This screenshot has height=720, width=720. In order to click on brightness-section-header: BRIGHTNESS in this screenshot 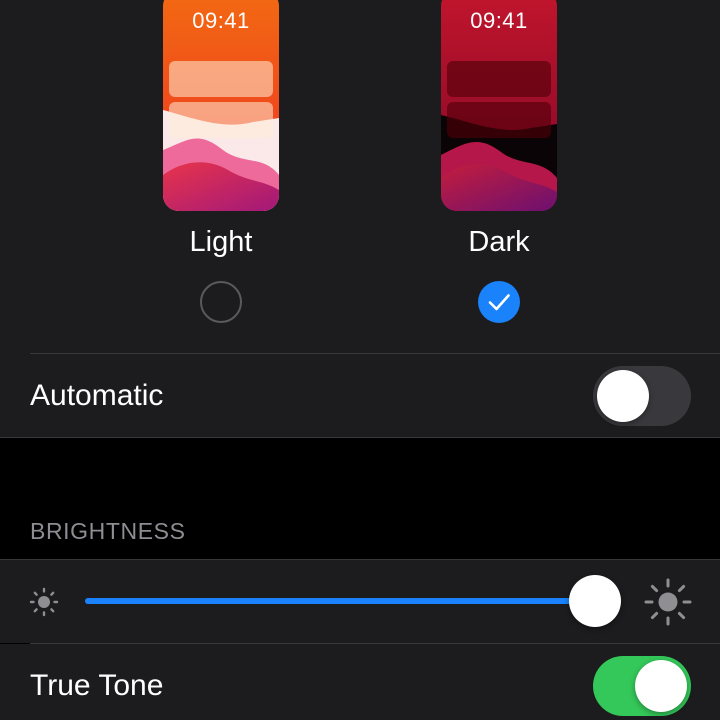, I will do `click(108, 531)`.